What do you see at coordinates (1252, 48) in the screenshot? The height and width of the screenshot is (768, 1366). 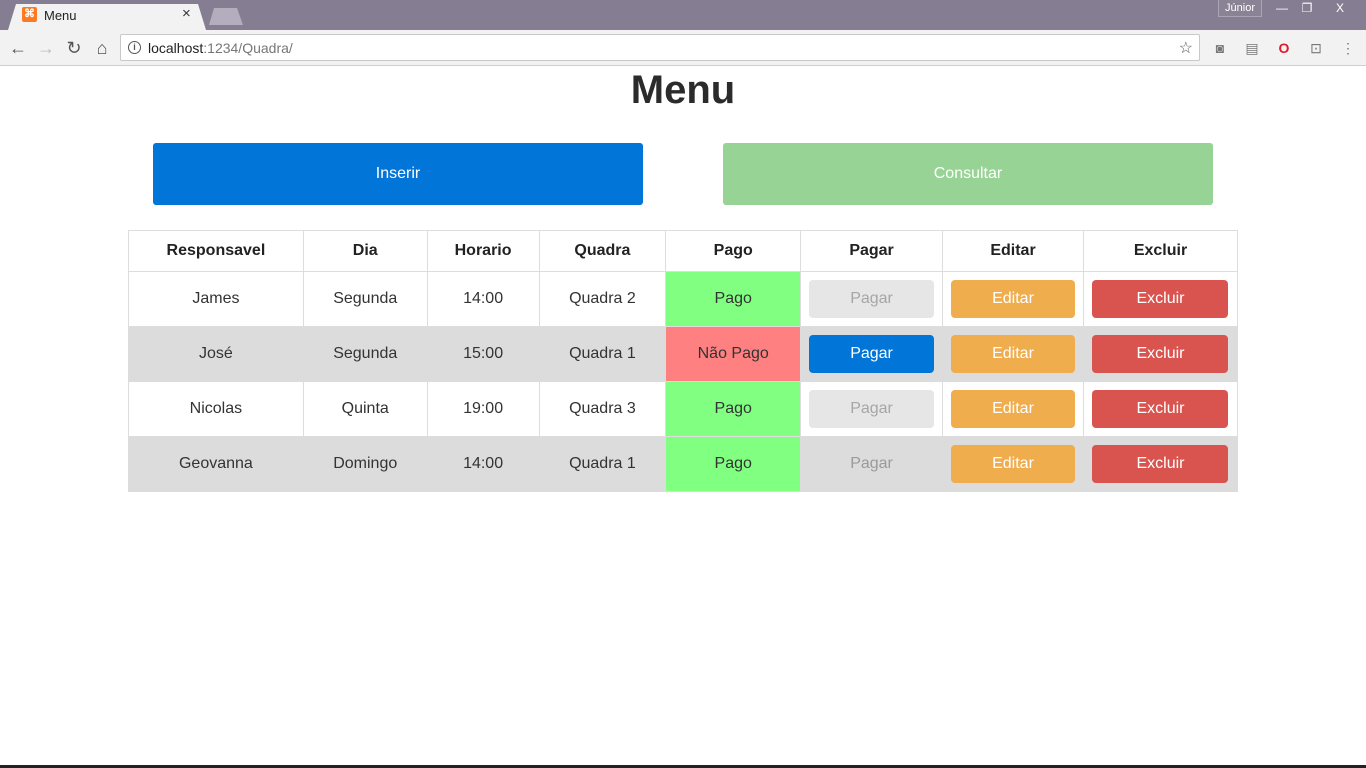 I see `extension-icon: ▤` at bounding box center [1252, 48].